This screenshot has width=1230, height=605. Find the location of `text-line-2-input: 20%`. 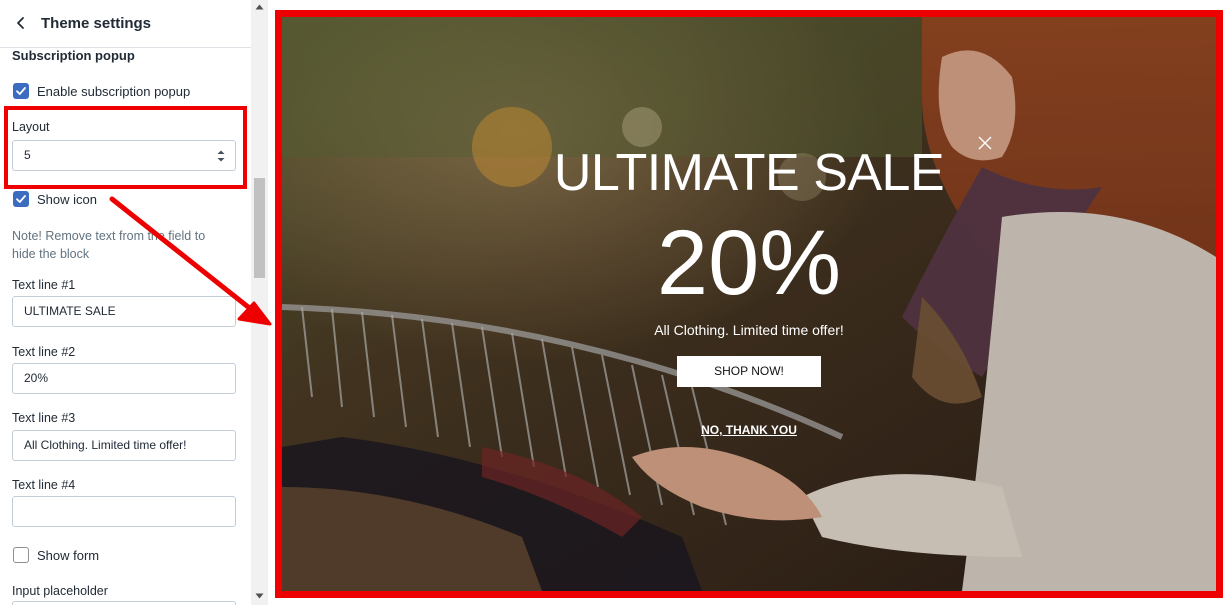

text-line-2-input: 20% is located at coordinates (124, 378).